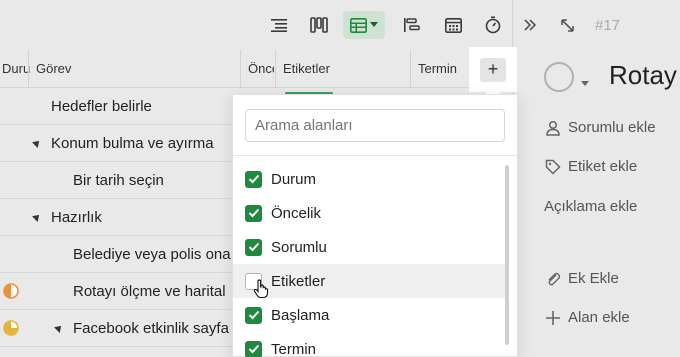 This screenshot has height=357, width=680. What do you see at coordinates (375, 155) in the screenshot?
I see `divider` at bounding box center [375, 155].